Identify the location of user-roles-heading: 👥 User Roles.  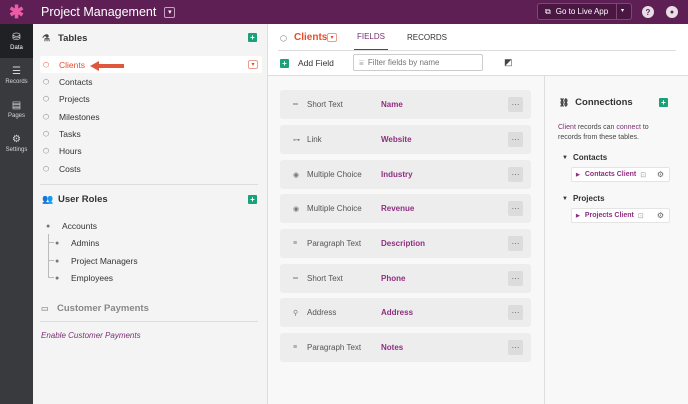
(75, 199).